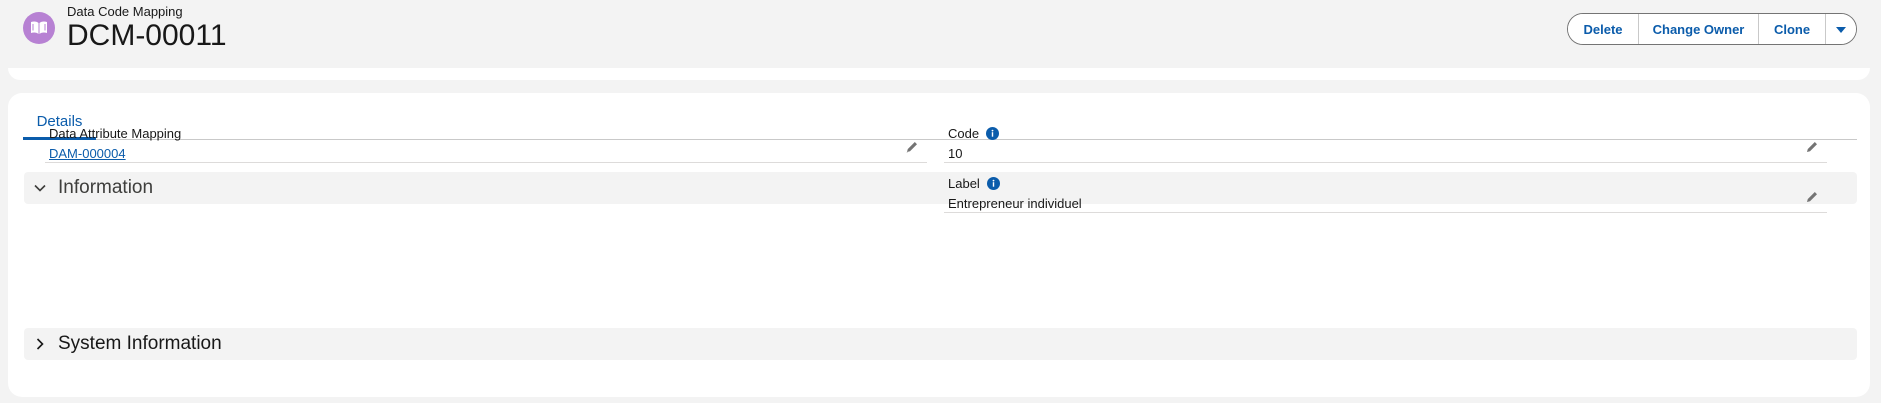  I want to click on page-title: DCM-00011, so click(147, 35).